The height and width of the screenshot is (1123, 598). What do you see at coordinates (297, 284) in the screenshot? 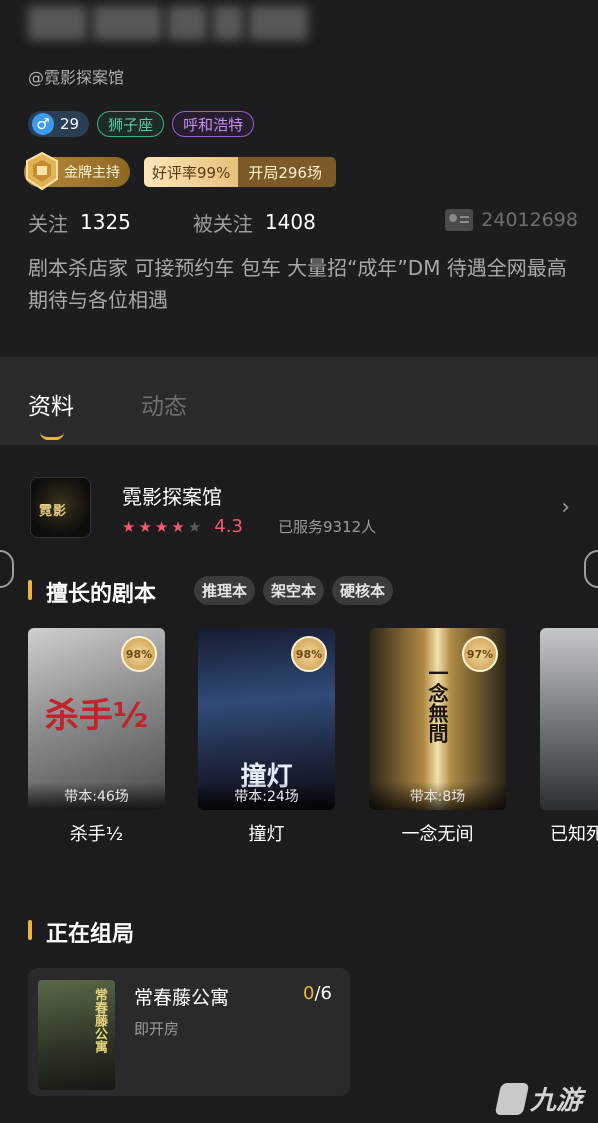
I see `profile-bio: 剧本杀店家 可接预约车 包车 大量招“成年”DM 待遇全网最高 期待与各位相遇` at bounding box center [297, 284].